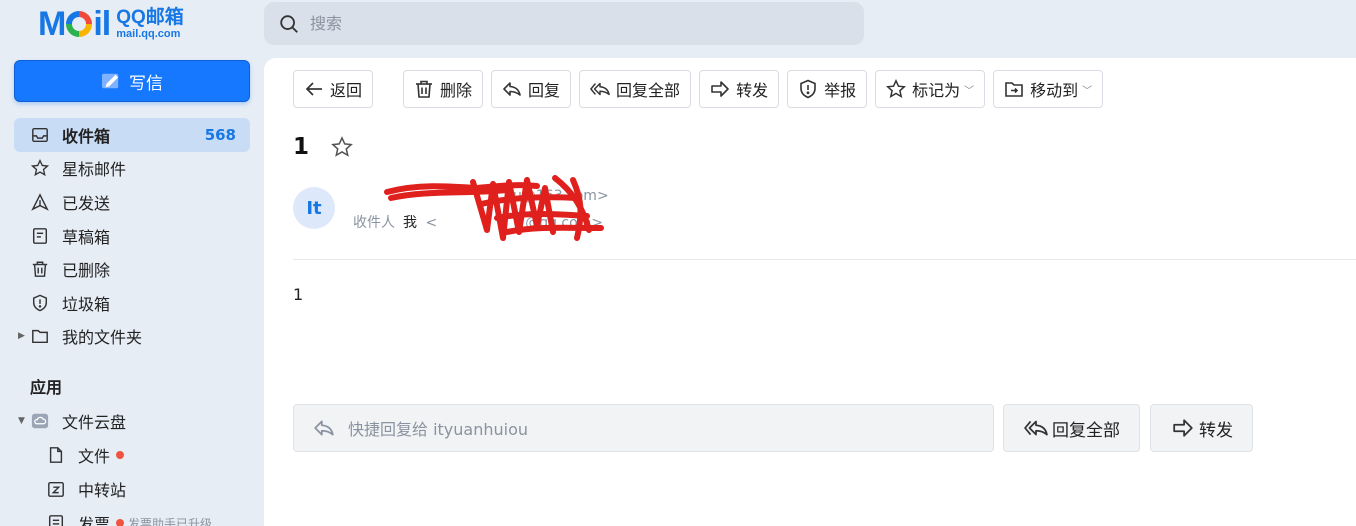  I want to click on reply-button: 回复, so click(531, 89).